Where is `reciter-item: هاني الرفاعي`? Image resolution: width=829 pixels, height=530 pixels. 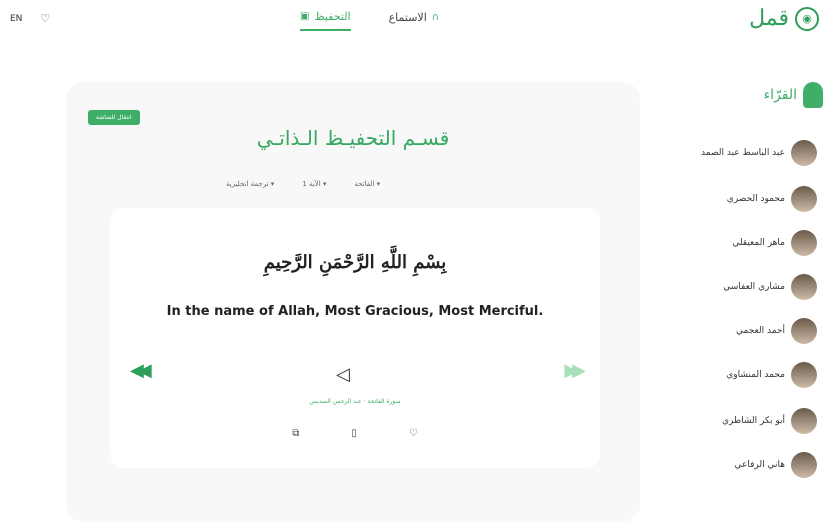 reciter-item: هاني الرفاعي is located at coordinates (776, 465).